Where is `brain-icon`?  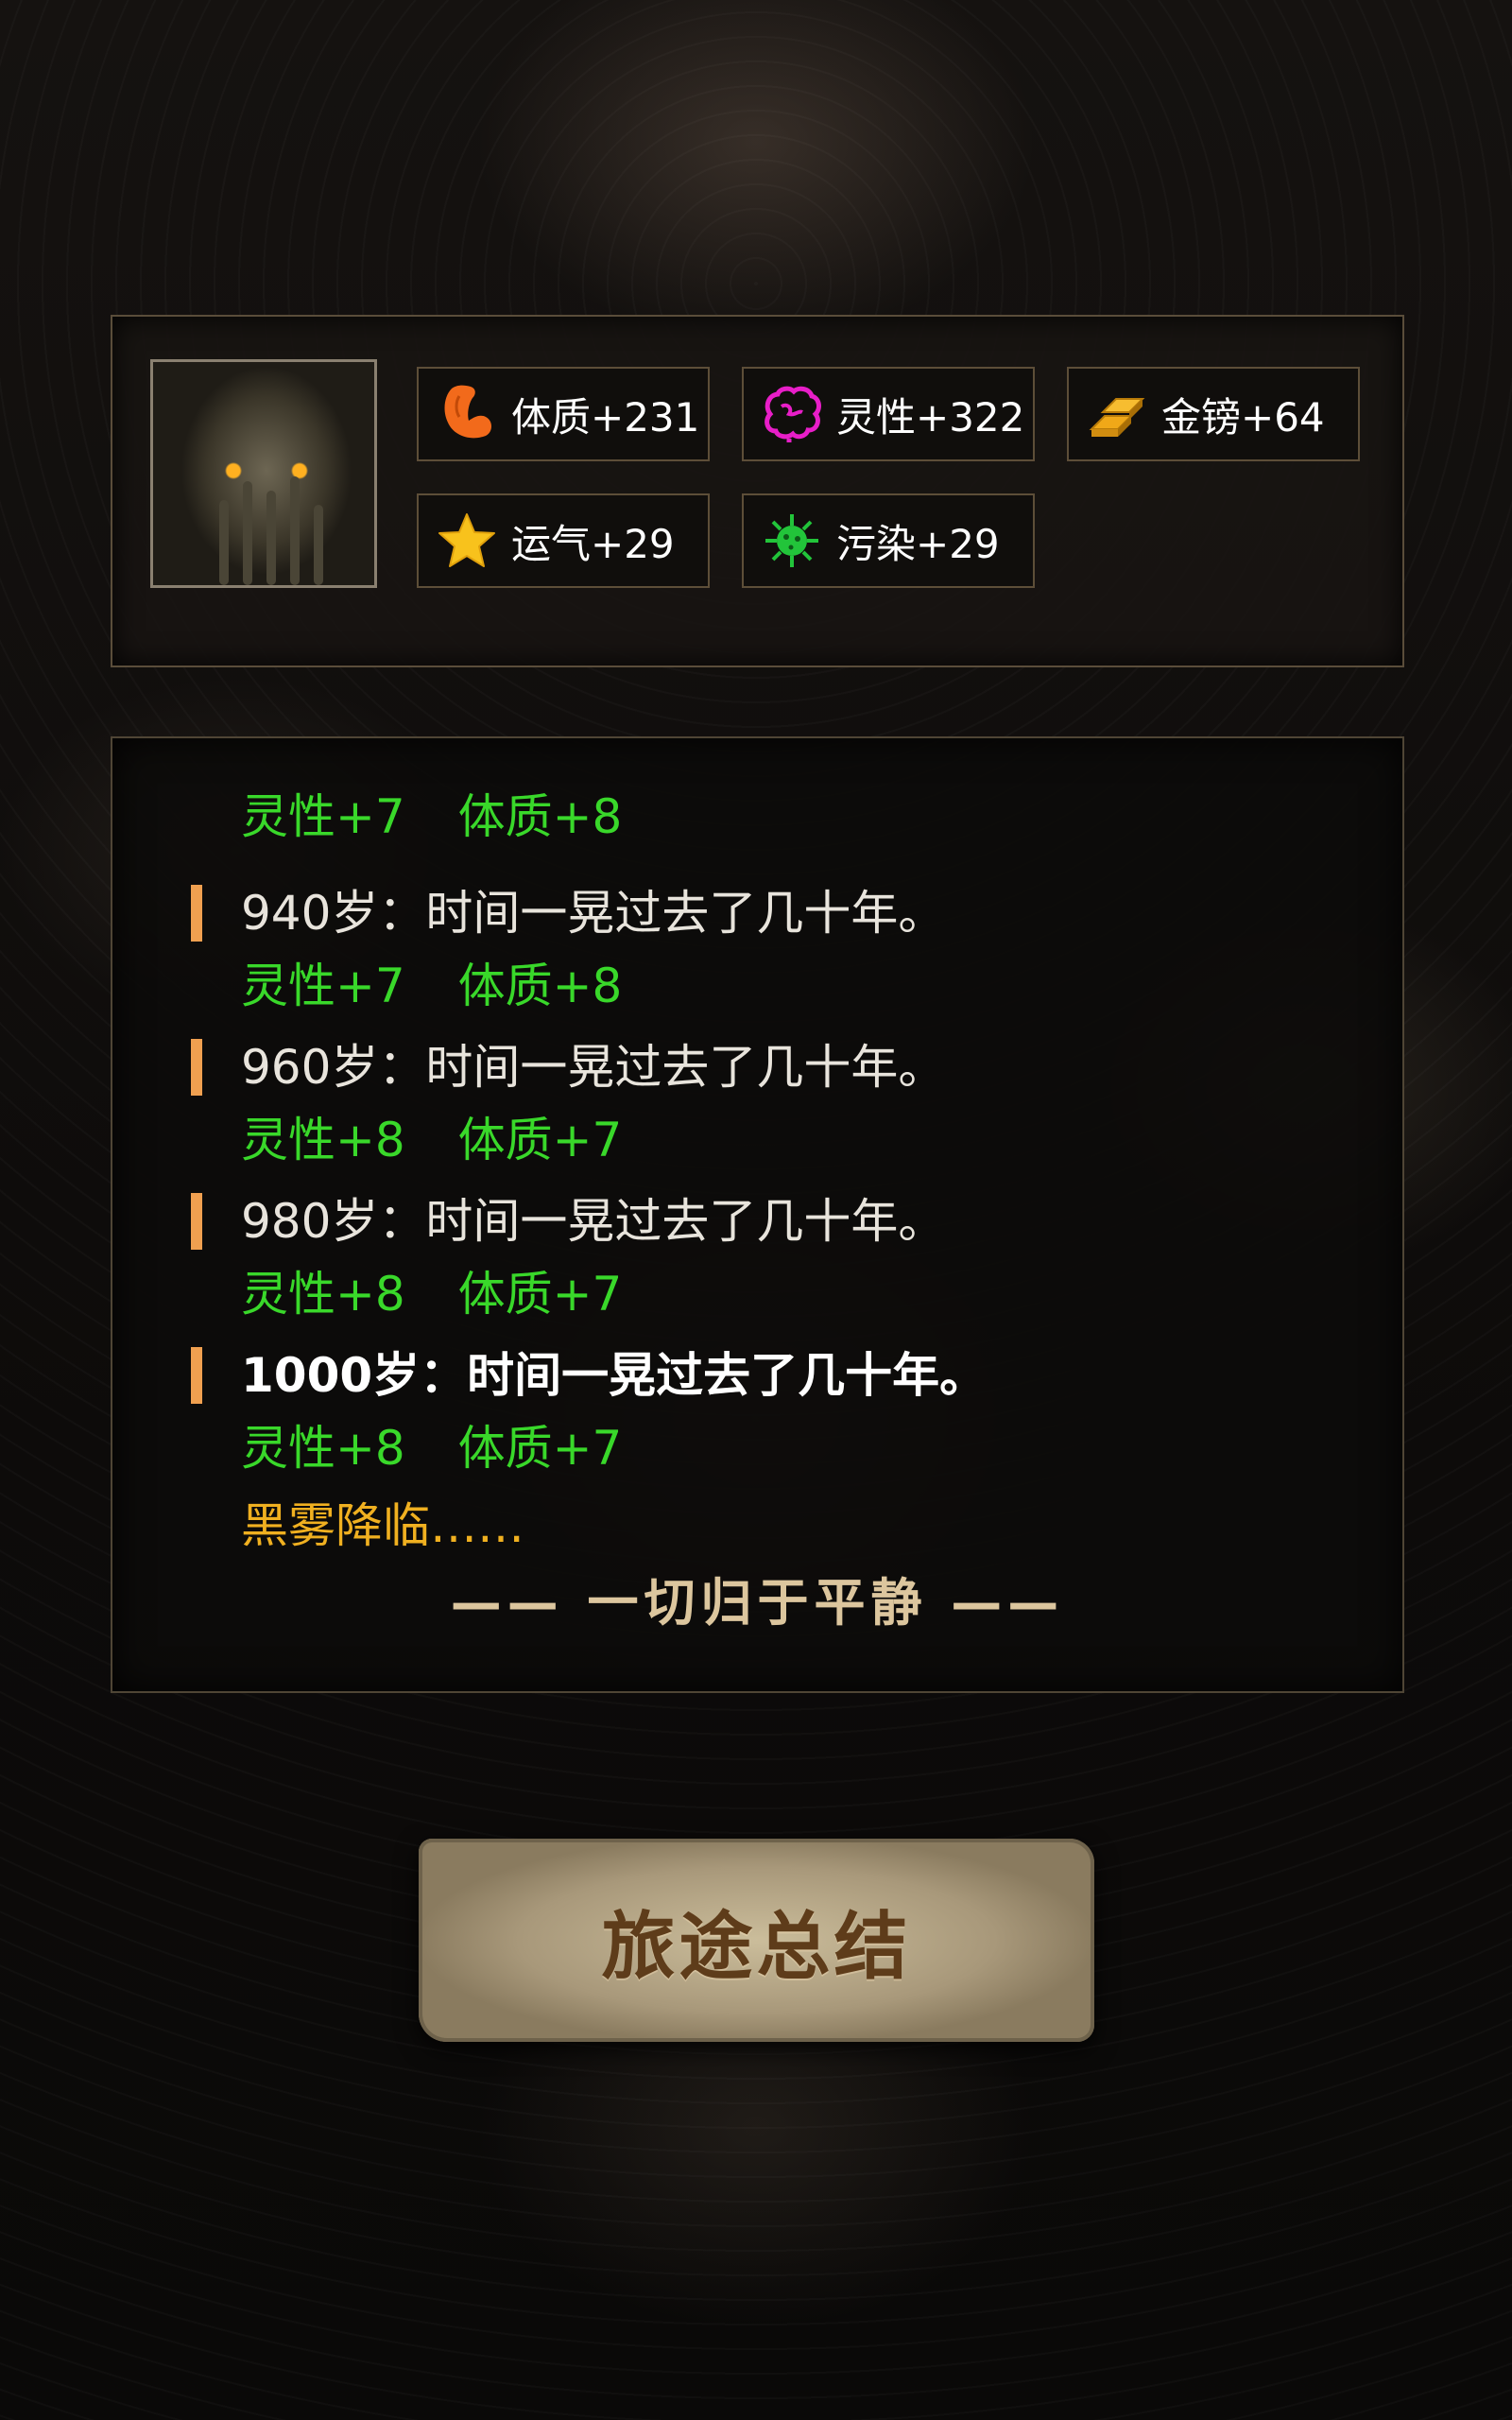 brain-icon is located at coordinates (792, 414).